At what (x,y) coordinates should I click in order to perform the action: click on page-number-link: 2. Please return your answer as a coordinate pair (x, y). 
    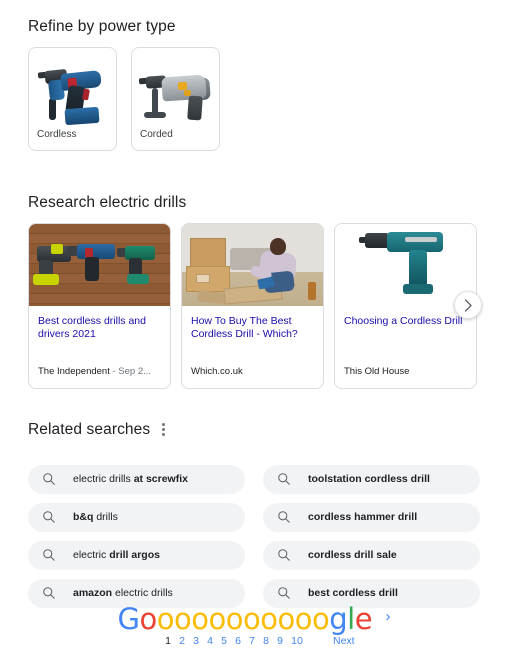
    Looking at the image, I should click on (182, 641).